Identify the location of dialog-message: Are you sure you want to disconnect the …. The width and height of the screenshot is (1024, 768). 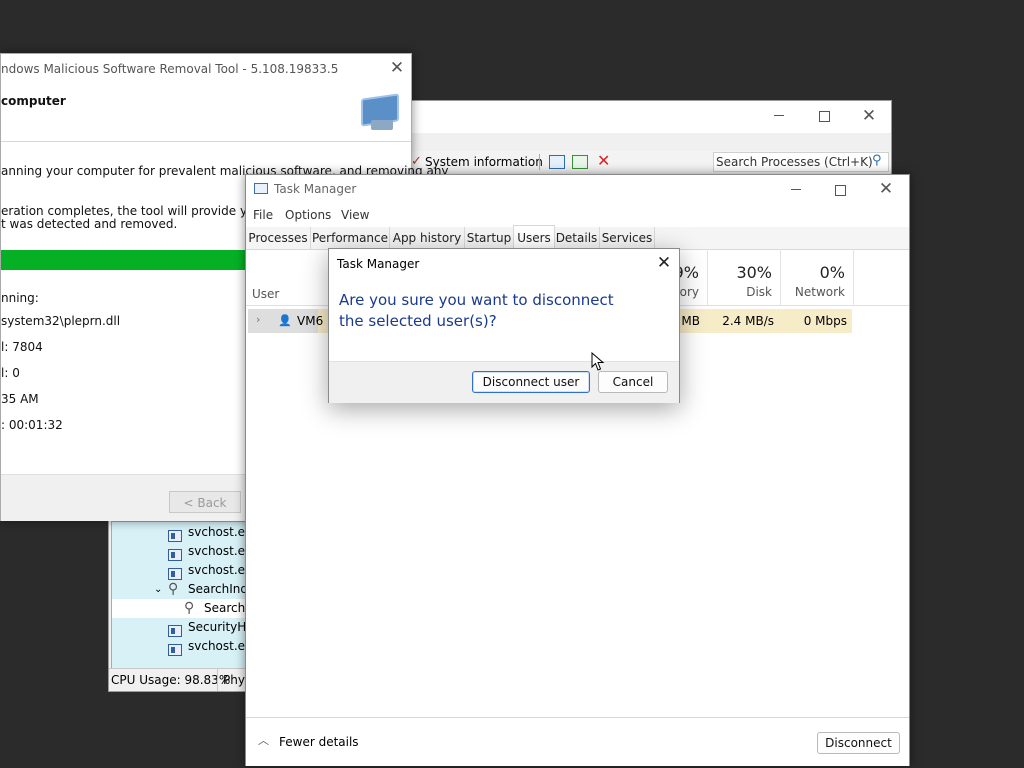
(476, 310).